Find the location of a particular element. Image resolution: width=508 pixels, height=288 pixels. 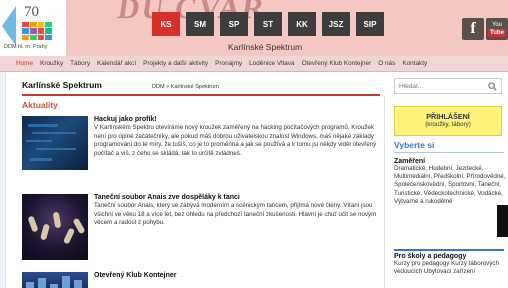

district-button-ks: KS is located at coordinates (166, 24).